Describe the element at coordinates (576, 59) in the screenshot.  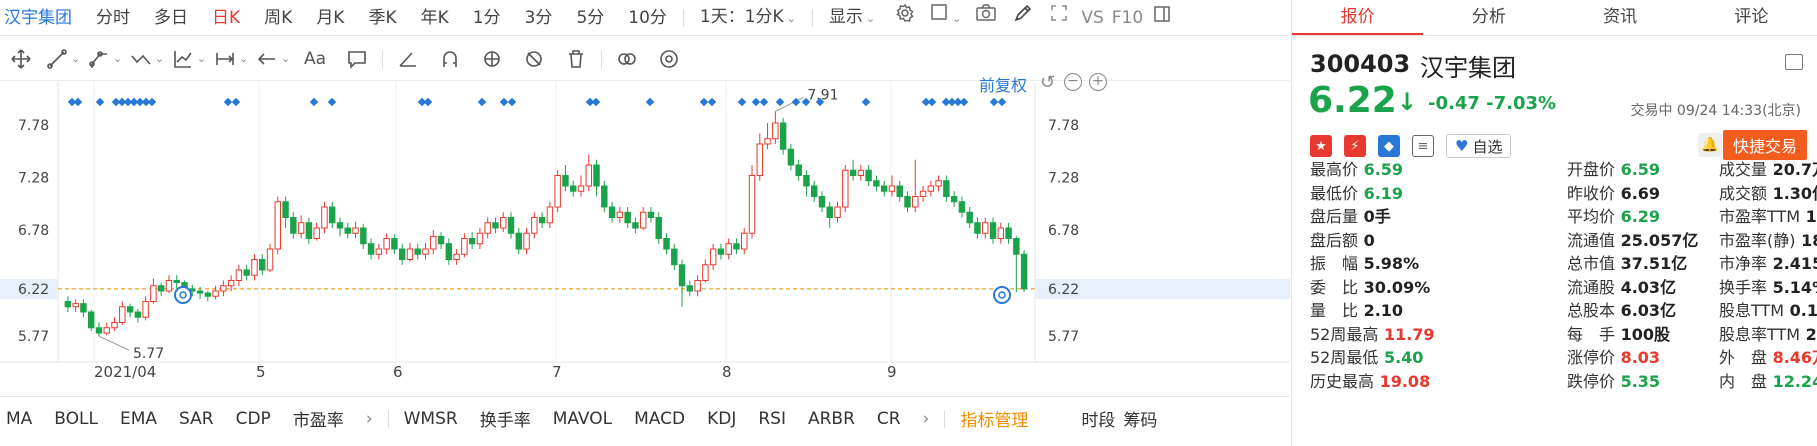
I see `trash-icon` at that location.